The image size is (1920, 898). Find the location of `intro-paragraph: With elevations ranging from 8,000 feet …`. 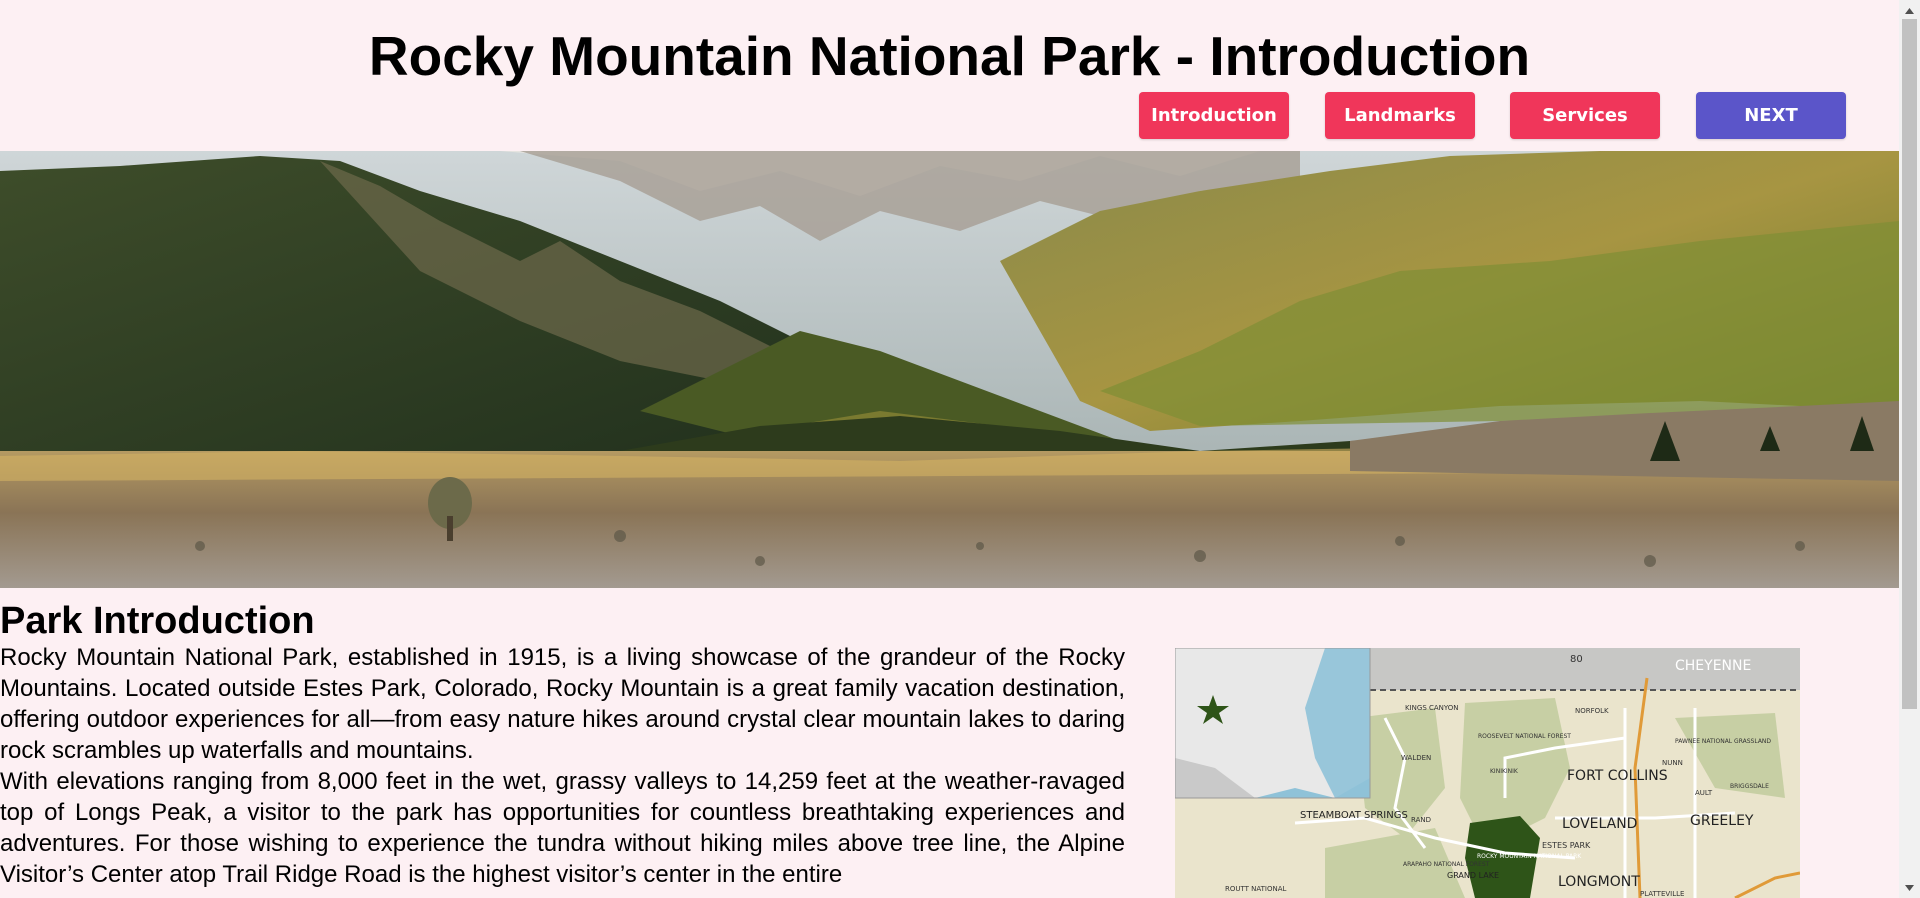

intro-paragraph: With elevations ranging from 8,000 feet … is located at coordinates (562, 828).